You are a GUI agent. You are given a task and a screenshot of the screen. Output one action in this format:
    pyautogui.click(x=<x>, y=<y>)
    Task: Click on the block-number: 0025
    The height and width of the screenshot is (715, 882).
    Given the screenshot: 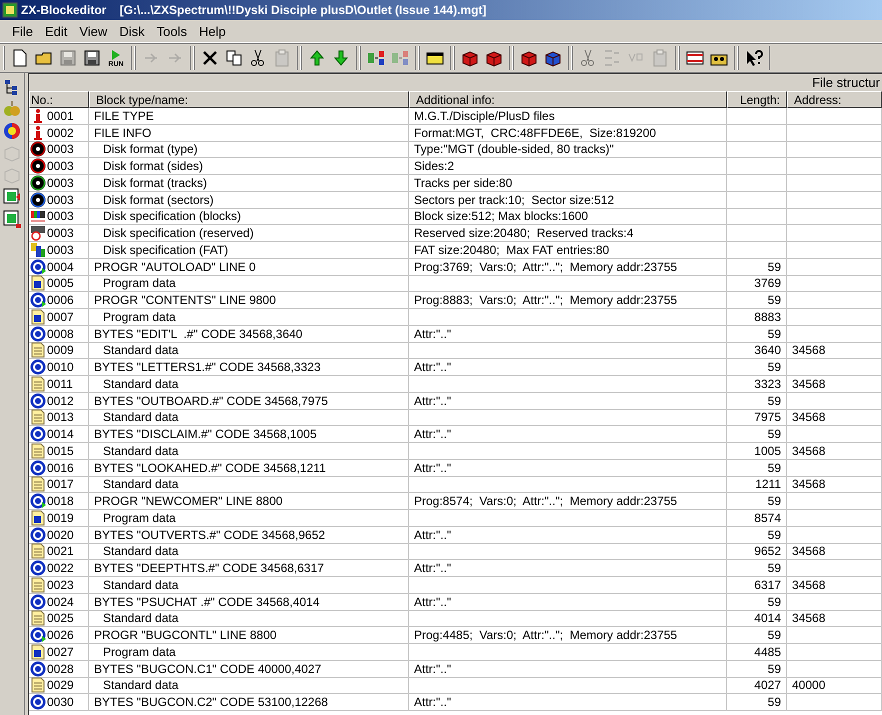 What is the action you would take?
    pyautogui.click(x=60, y=618)
    